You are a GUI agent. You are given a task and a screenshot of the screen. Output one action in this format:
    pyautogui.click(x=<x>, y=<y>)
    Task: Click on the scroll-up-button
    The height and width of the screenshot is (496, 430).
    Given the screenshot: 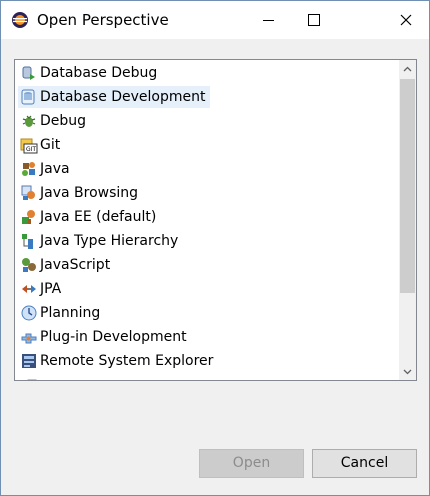 What is the action you would take?
    pyautogui.click(x=407, y=68)
    